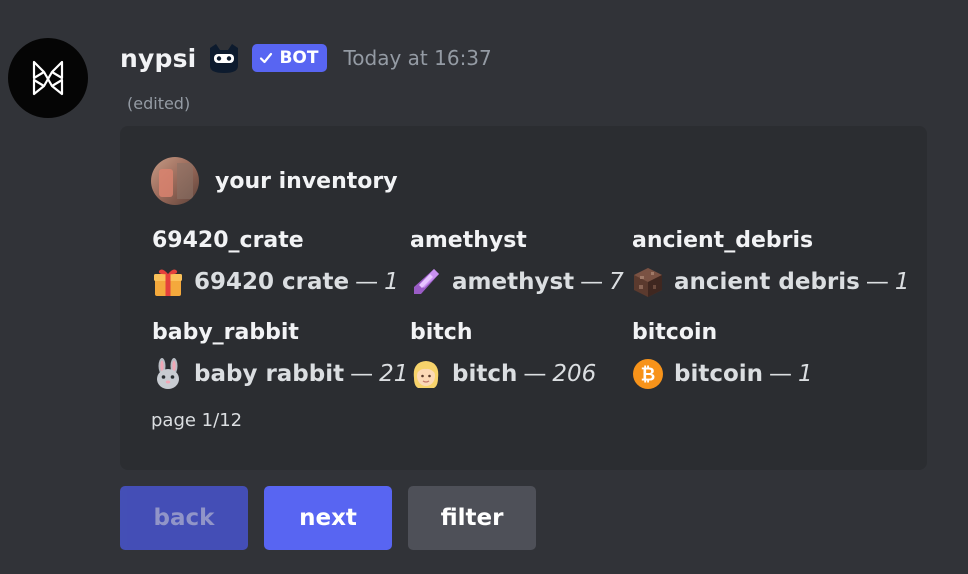  What do you see at coordinates (228, 240) in the screenshot?
I see `field-name: 69420_crate` at bounding box center [228, 240].